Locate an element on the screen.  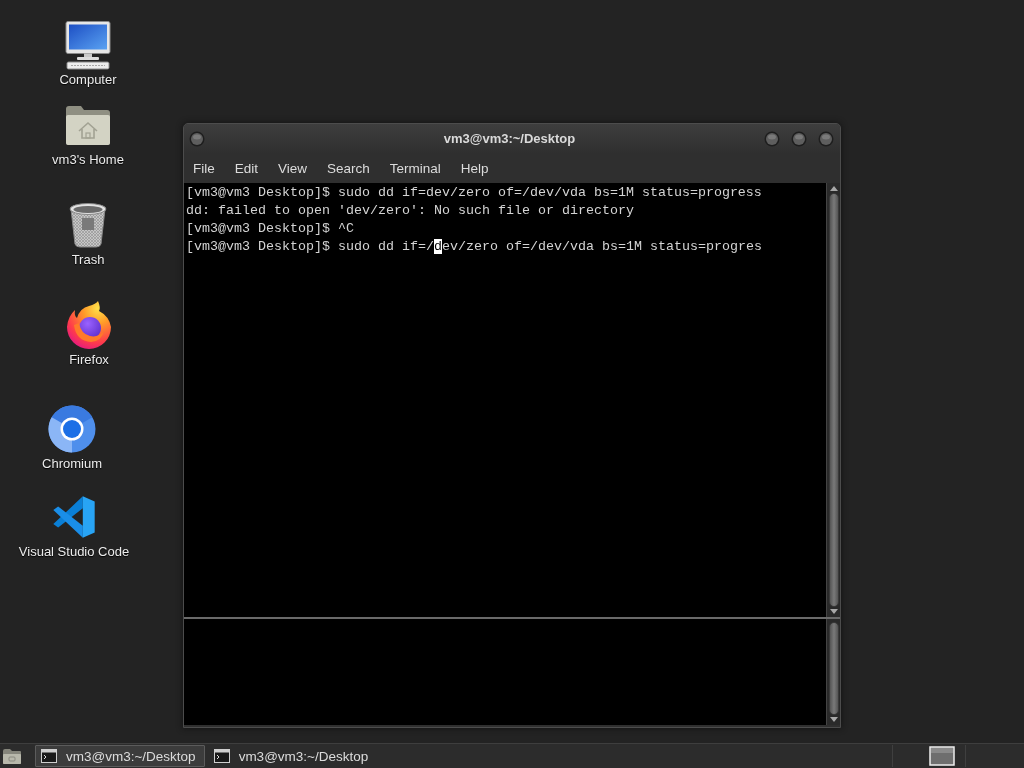
workspace-pager-icon is located at coordinates (942, 756).